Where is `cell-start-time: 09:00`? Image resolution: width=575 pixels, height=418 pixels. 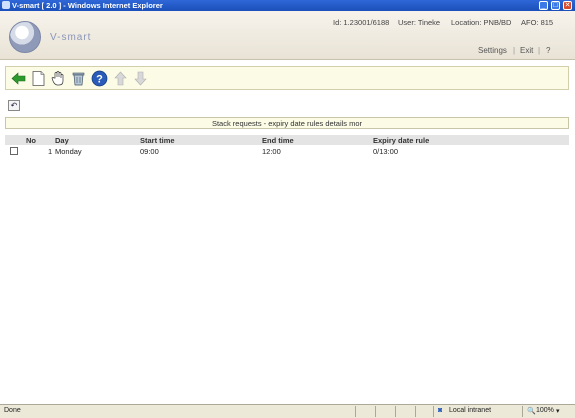
cell-start-time: 09:00 is located at coordinates (149, 151).